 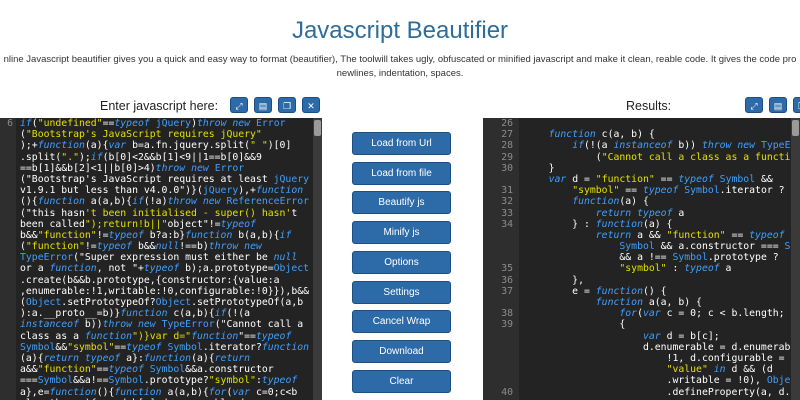 I want to click on code-line: }, so click(x=540, y=168).